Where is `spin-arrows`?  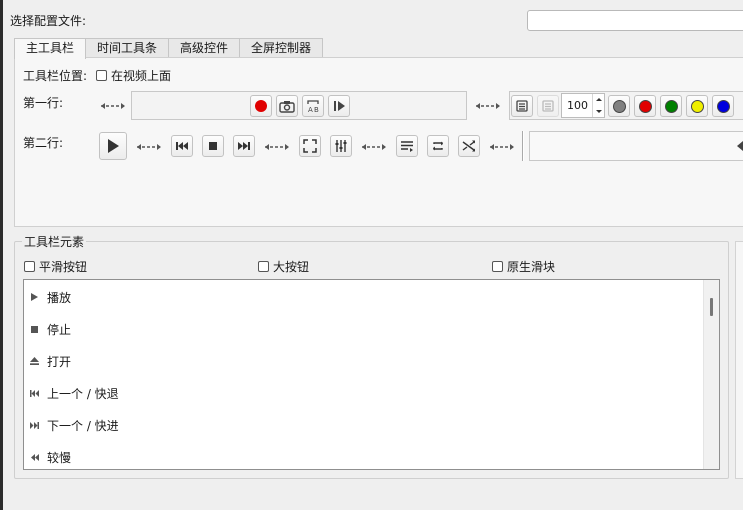
spin-arrows is located at coordinates (598, 105).